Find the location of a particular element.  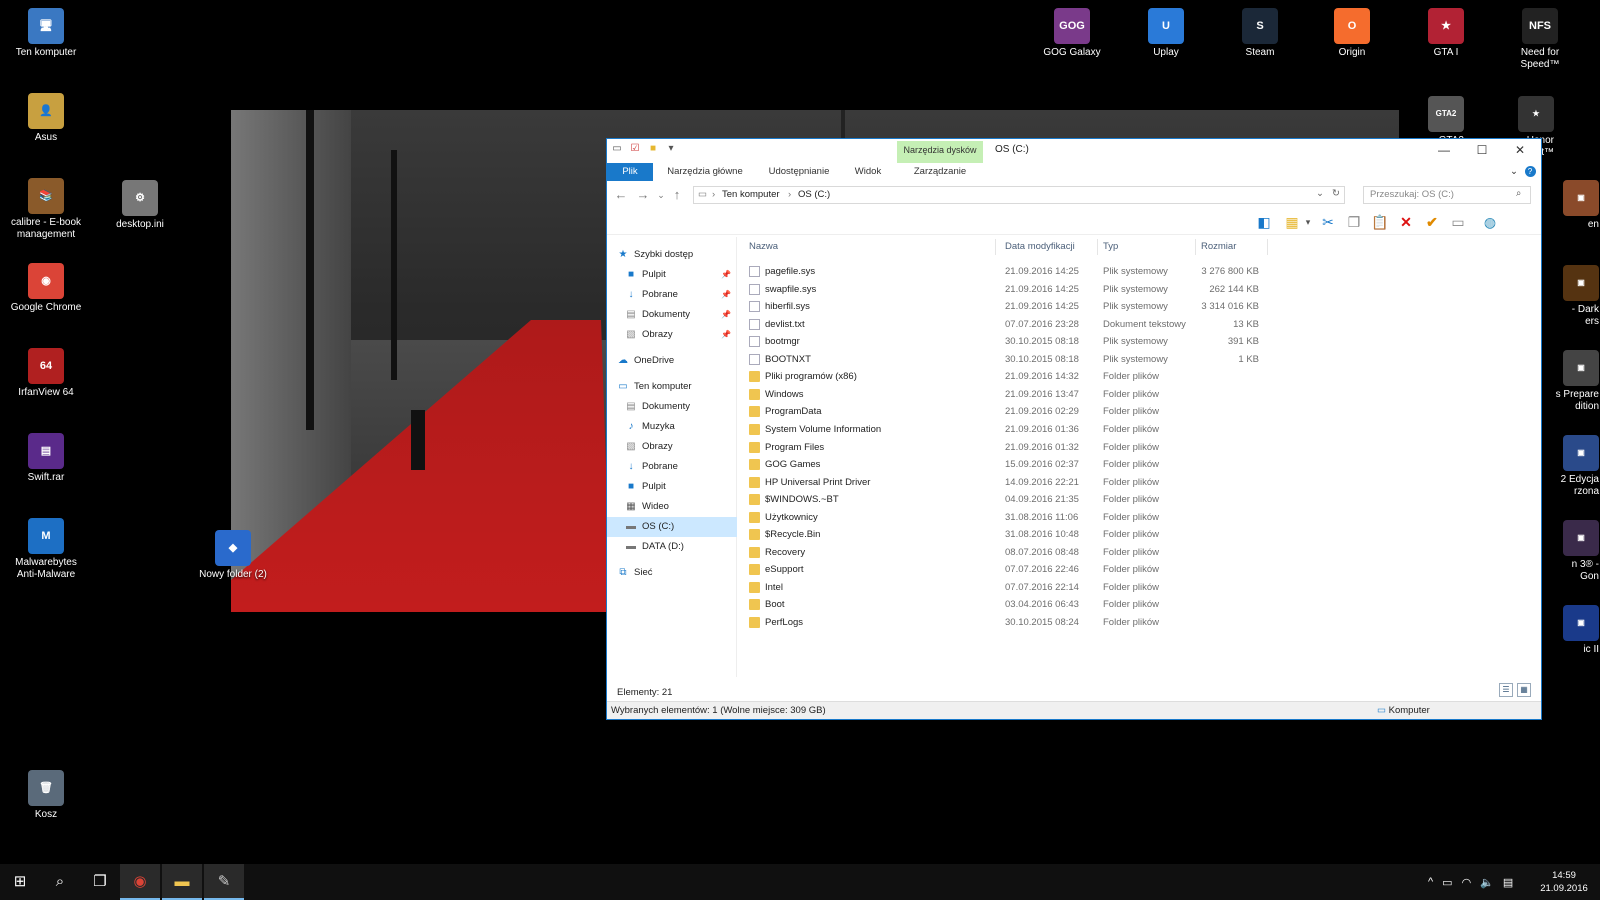

tab-view: Widok is located at coordinates (868, 172).